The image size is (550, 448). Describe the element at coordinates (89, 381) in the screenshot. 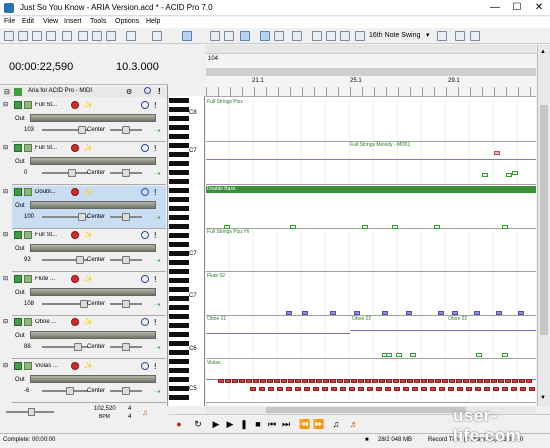

I see `track-header: Violas ... ✨! Out -6 Center ➝` at that location.